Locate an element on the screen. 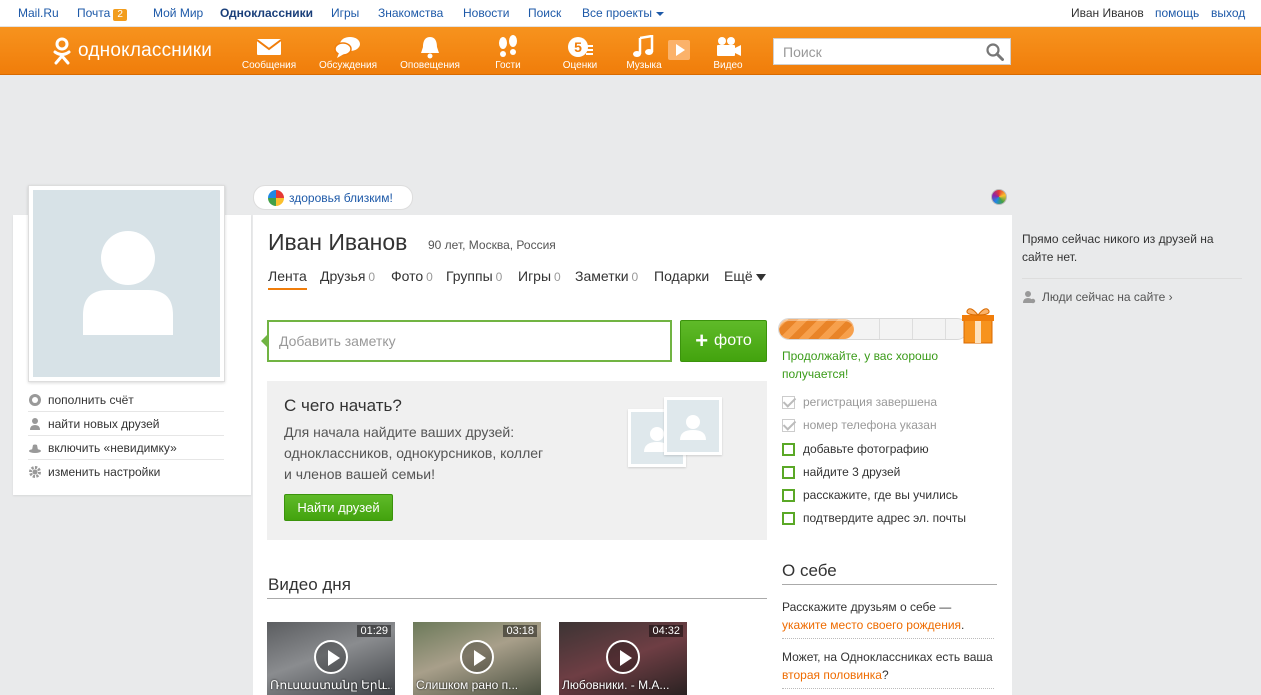 This screenshot has height=695, width=1261. video-duration: 01:29 is located at coordinates (374, 631).